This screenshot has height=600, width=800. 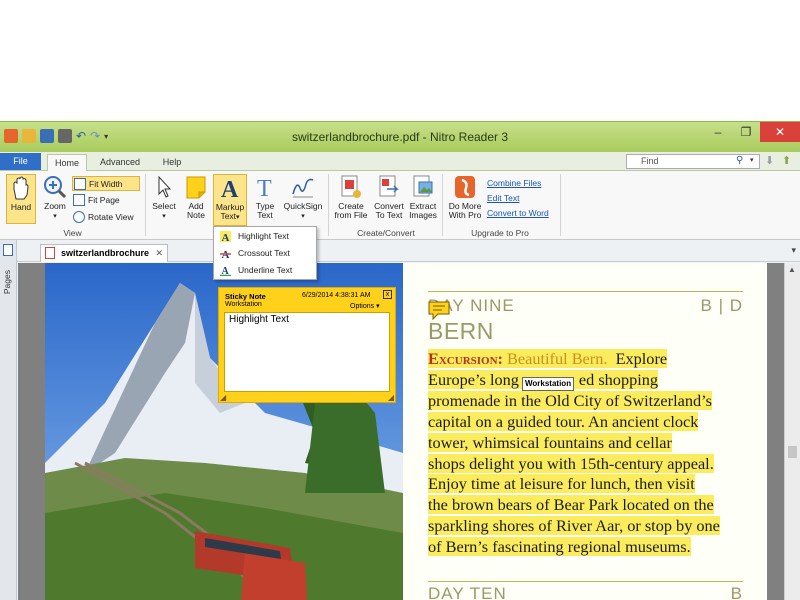 What do you see at coordinates (303, 206) in the screenshot?
I see `quicksign-label: QuickSign` at bounding box center [303, 206].